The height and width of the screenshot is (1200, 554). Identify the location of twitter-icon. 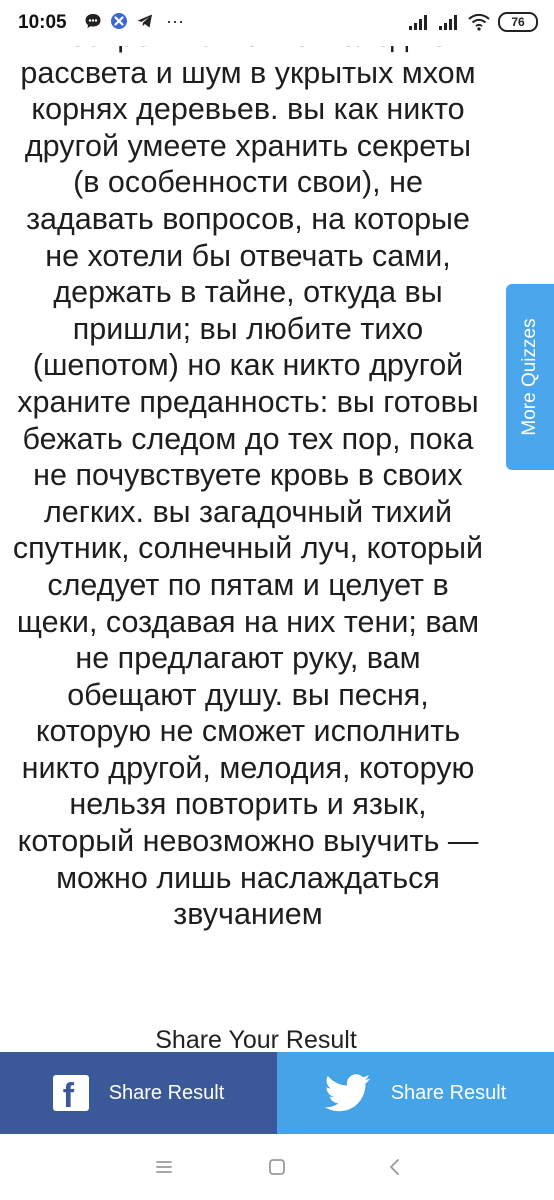
(347, 1093).